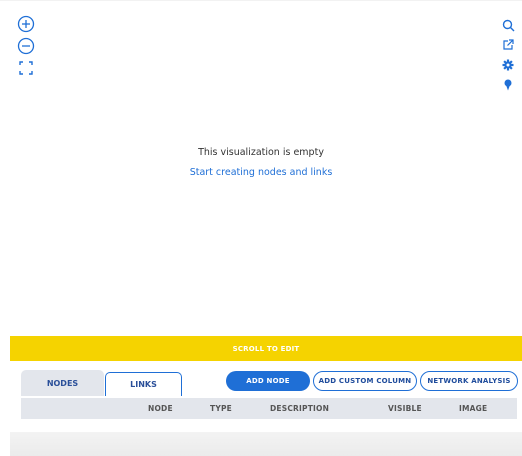  Describe the element at coordinates (473, 408) in the screenshot. I see `column-header-image: IMAGE` at that location.